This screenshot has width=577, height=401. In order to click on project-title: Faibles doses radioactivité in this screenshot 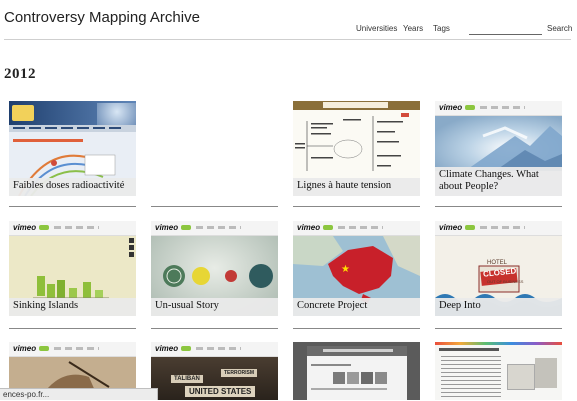, I will do `click(72, 187)`.